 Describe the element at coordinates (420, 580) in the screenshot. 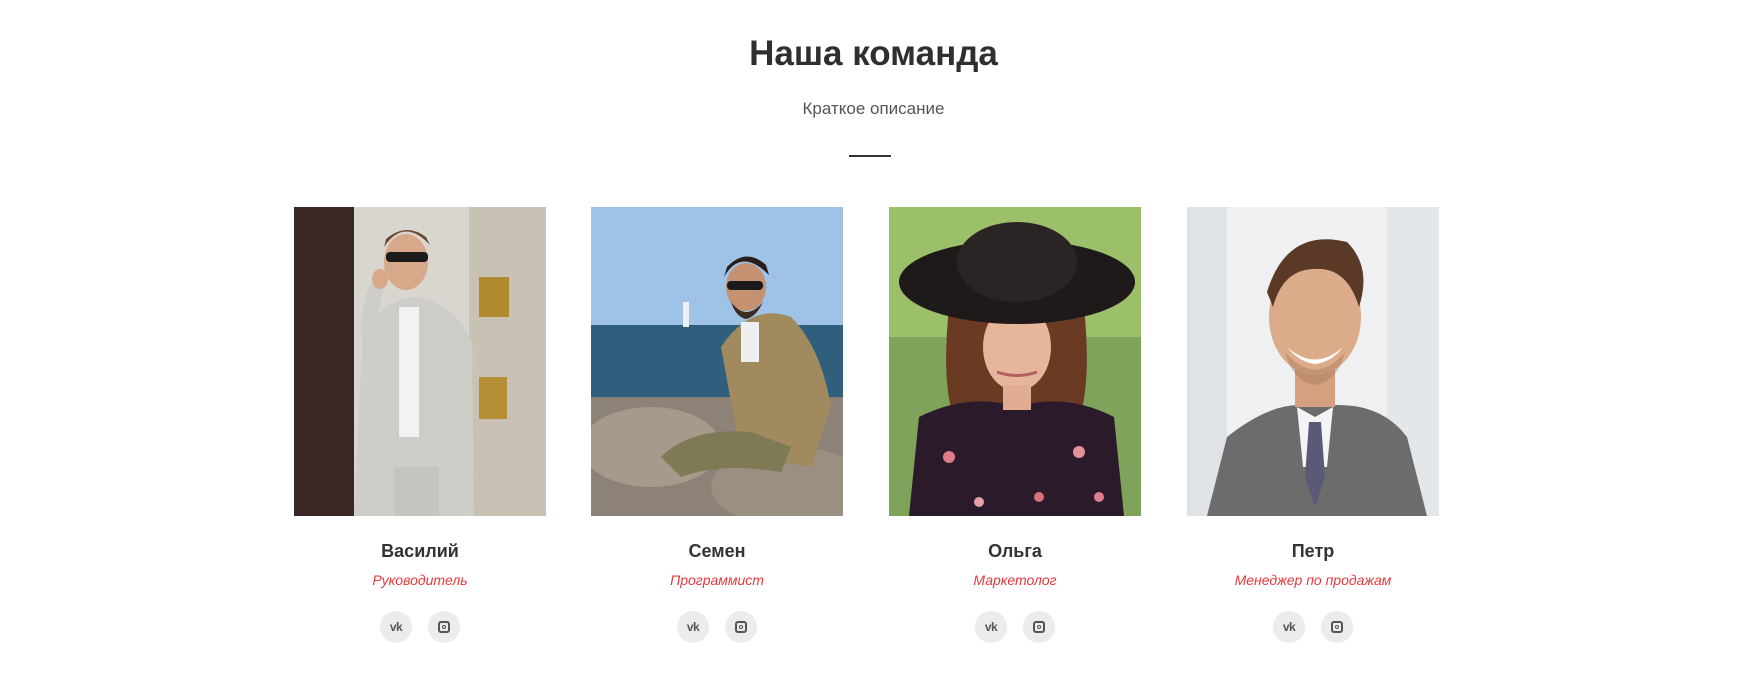

I see `team-member-role: Руководитель` at that location.